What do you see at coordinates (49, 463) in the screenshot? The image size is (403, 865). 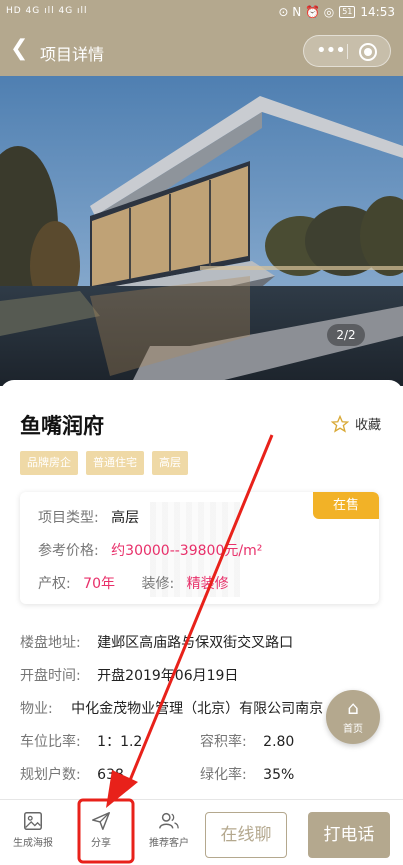 I see `tag-brand: 品牌房企` at bounding box center [49, 463].